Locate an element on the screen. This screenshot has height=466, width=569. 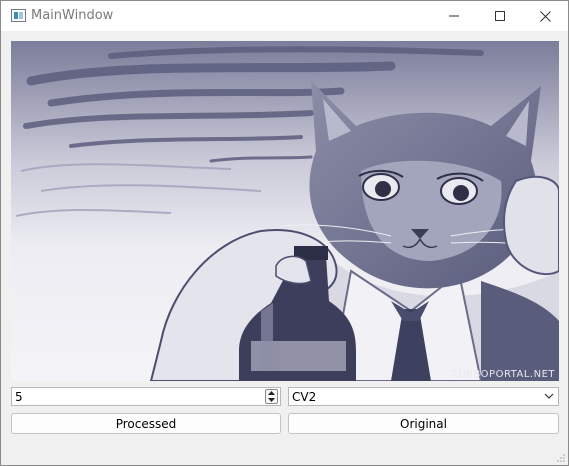
chevron-up-icon is located at coordinates (271, 393).